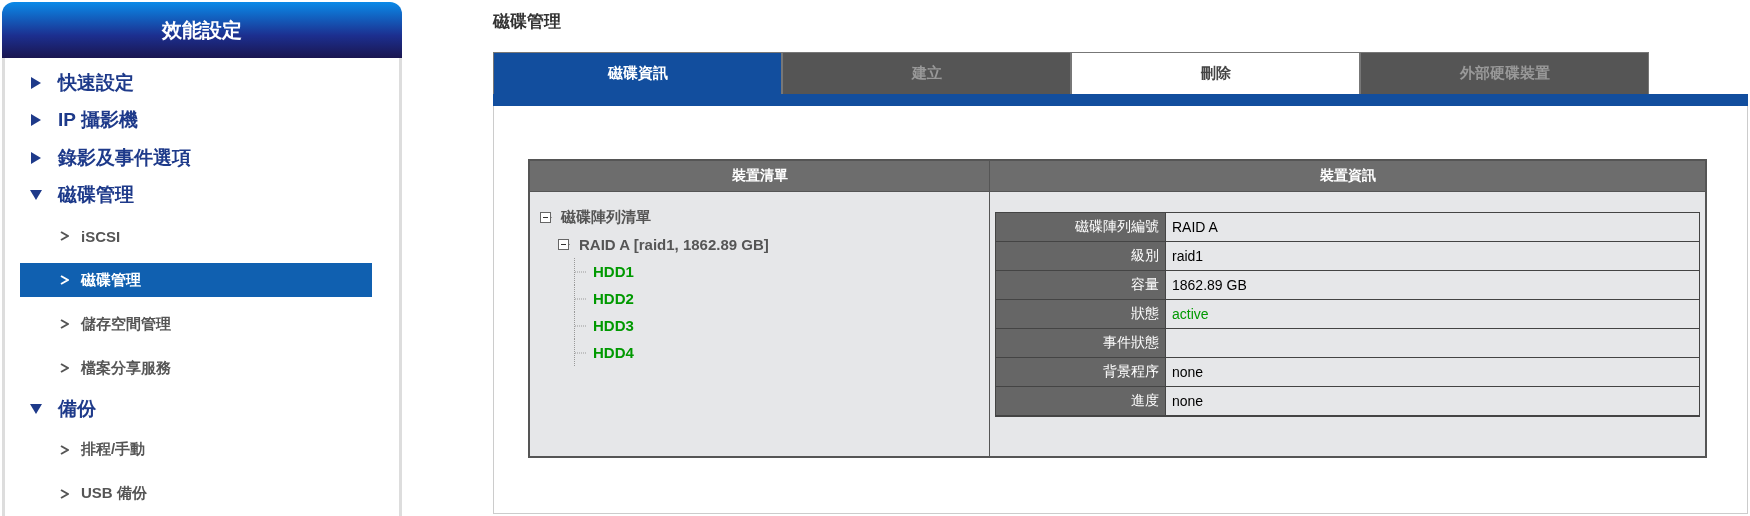  I want to click on field-value: RAID A, so click(1432, 227).